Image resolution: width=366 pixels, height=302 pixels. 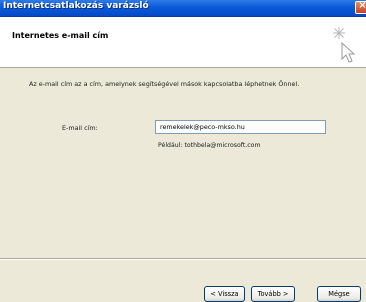 What do you see at coordinates (240, 127) in the screenshot?
I see `email-field` at bounding box center [240, 127].